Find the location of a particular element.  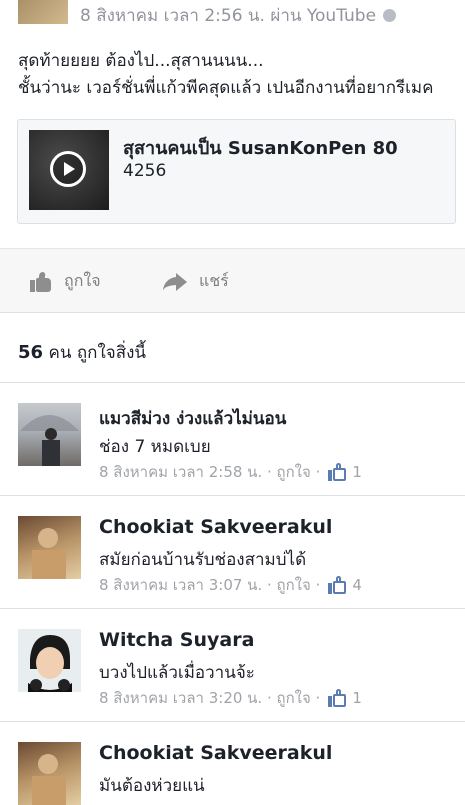

post-meta-text: 8 สิงหาคม เวลา 2:56 น. ผ่าน YouTube is located at coordinates (228, 16).